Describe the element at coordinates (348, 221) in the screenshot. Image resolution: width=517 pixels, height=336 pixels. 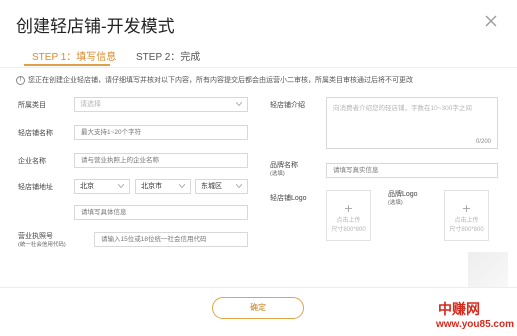
I see `shop-logo-upload-text: 点击上传` at that location.